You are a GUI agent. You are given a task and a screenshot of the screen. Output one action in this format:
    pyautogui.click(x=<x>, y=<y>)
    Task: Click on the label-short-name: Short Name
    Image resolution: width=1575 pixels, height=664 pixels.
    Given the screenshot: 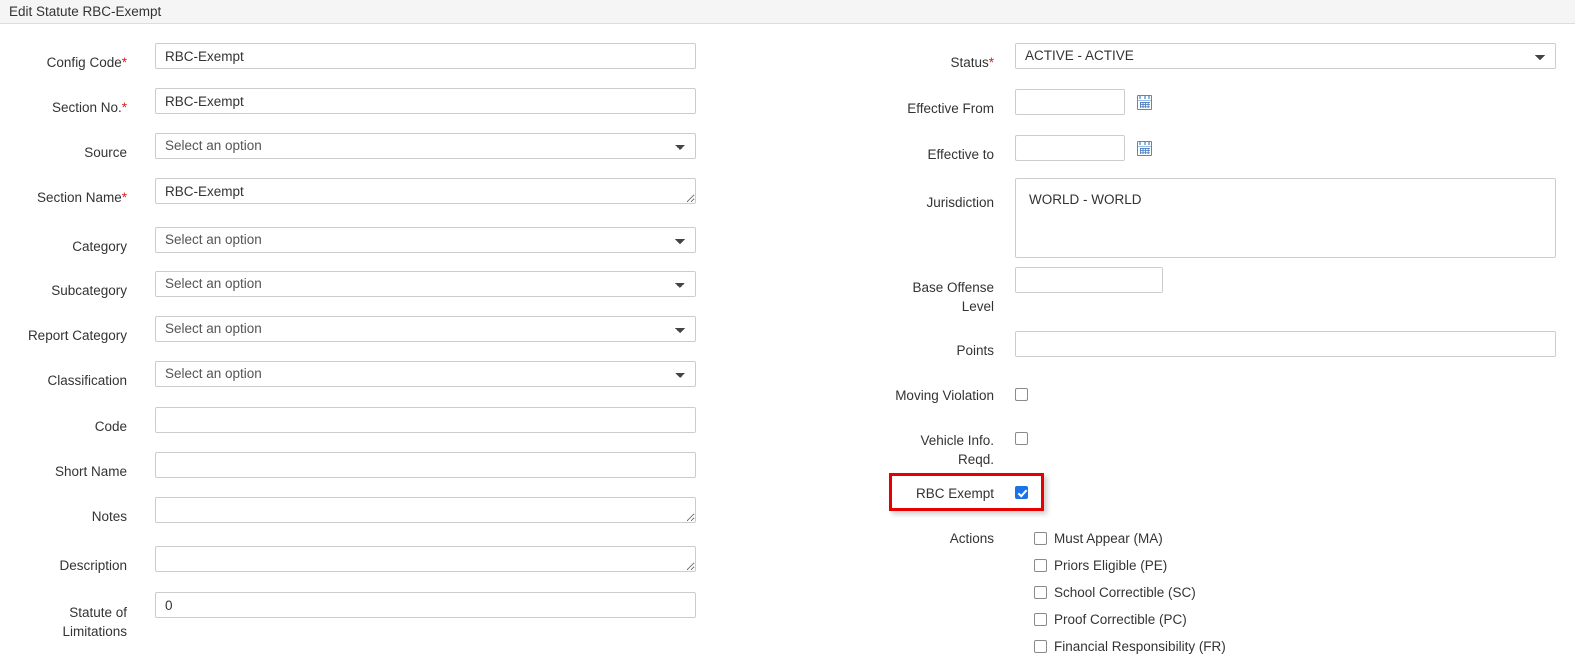 What is the action you would take?
    pyautogui.click(x=90, y=471)
    